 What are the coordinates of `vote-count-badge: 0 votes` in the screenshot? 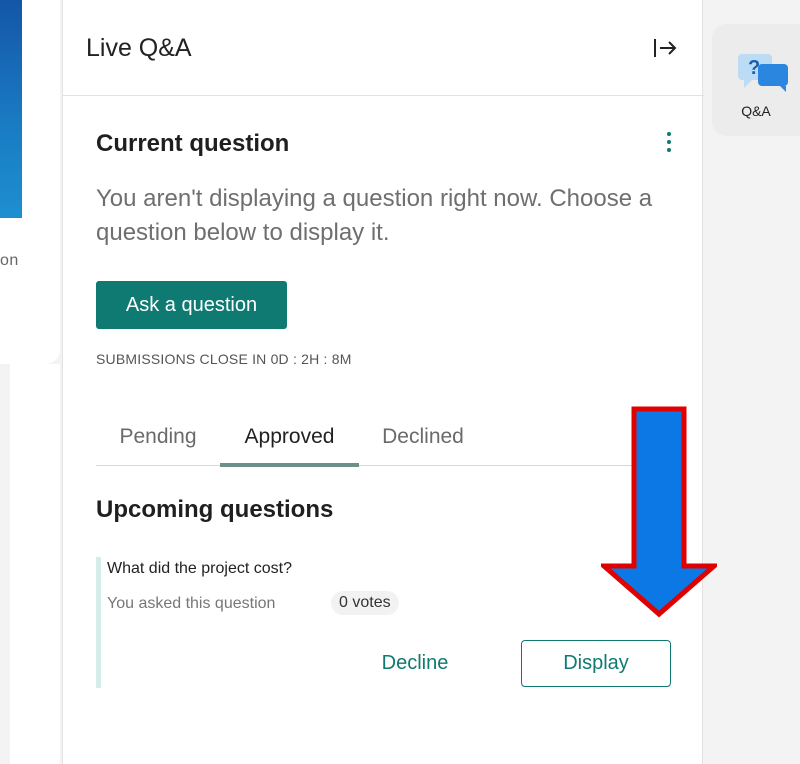 It's located at (365, 603).